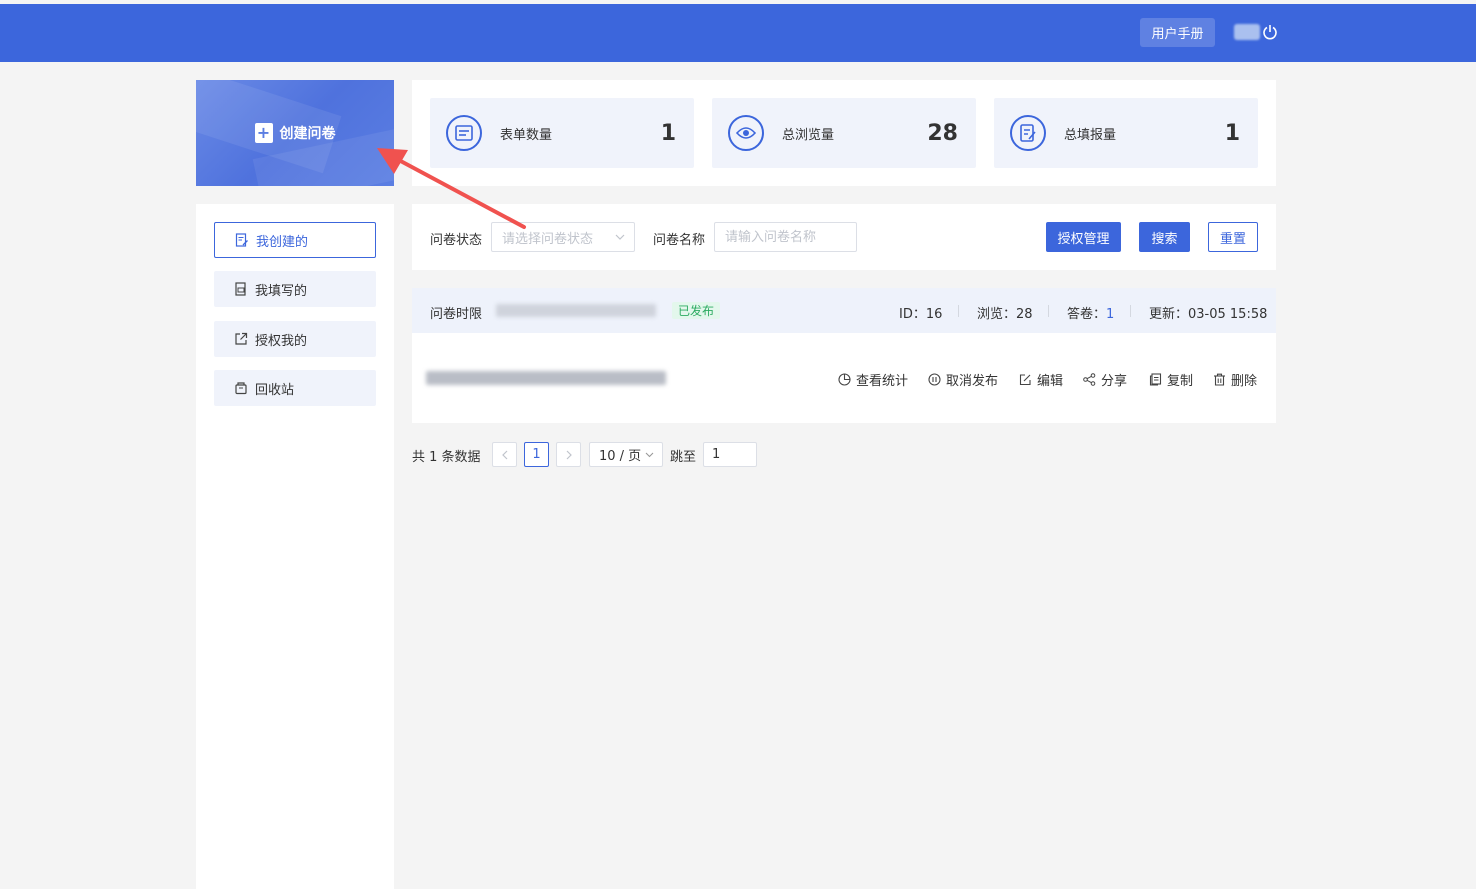 Image resolution: width=1476 pixels, height=889 pixels. I want to click on edit-icon, so click(1025, 380).